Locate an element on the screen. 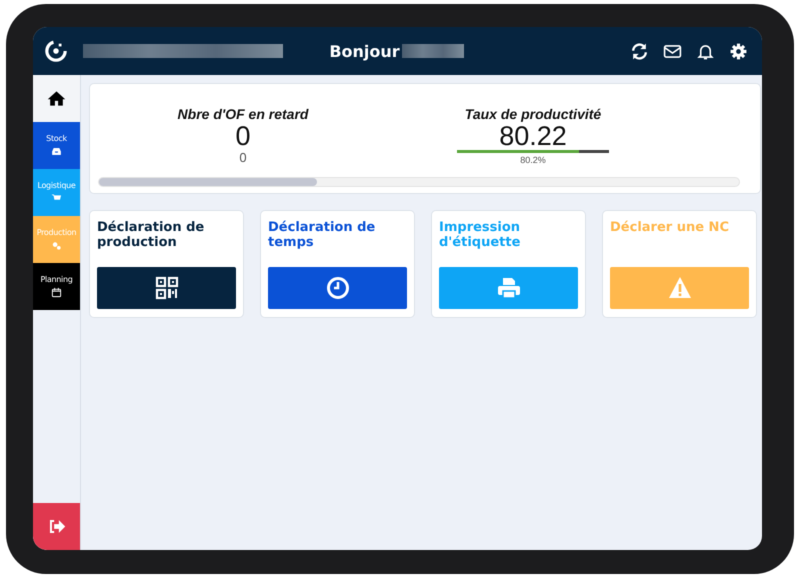 Image resolution: width=800 pixels, height=578 pixels. gears-icon is located at coordinates (56, 245).